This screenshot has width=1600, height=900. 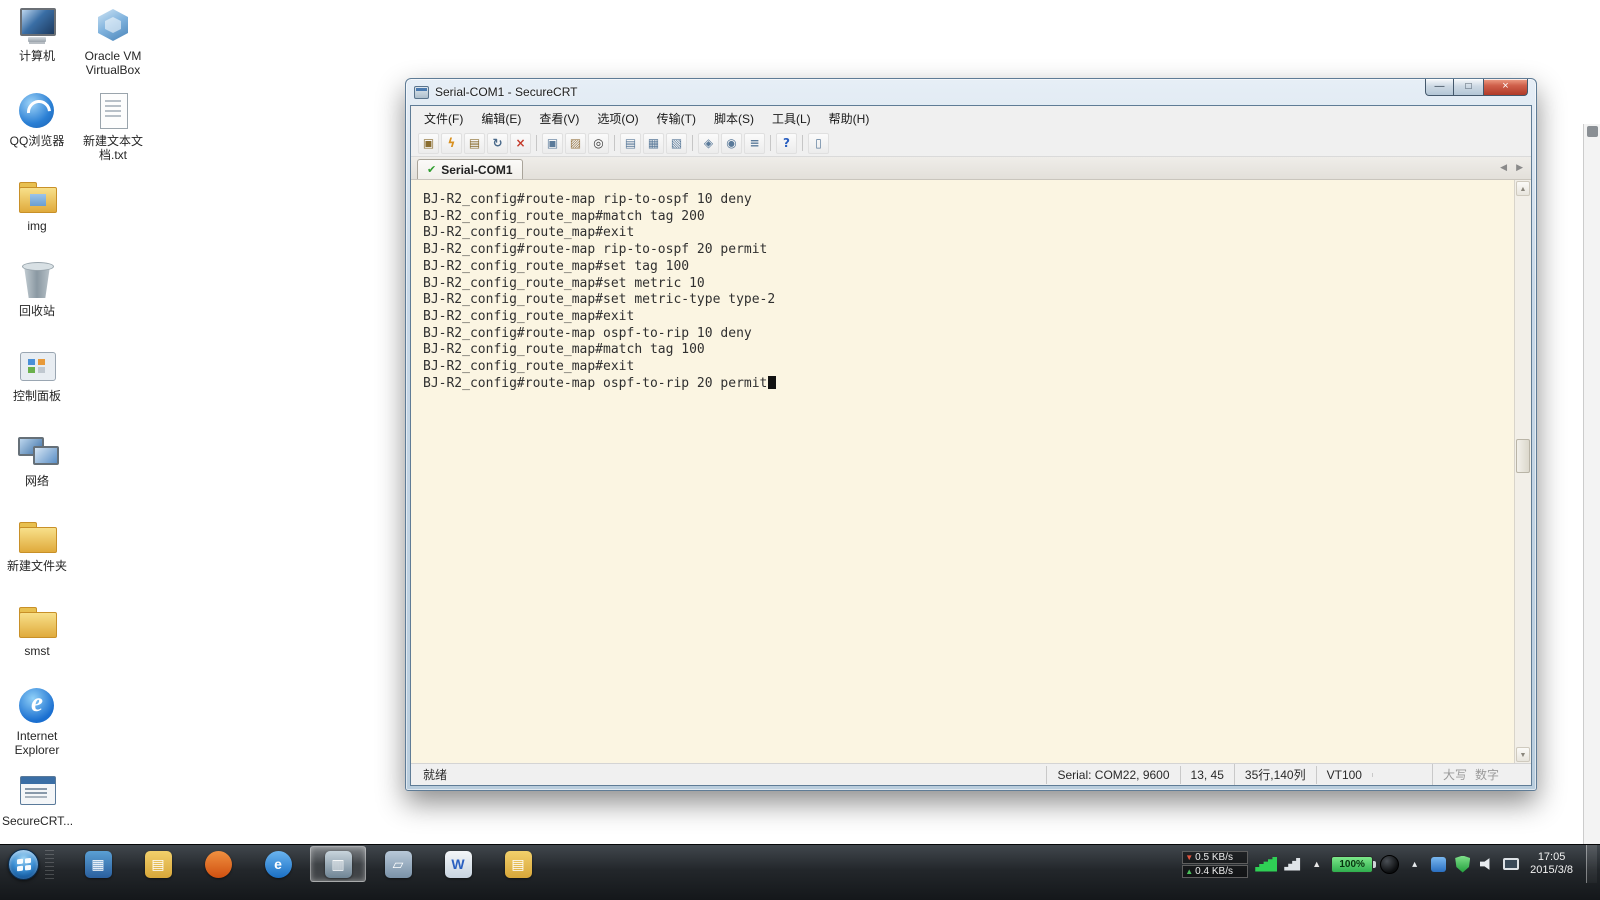 What do you see at coordinates (800, 872) in the screenshot?
I see `taskbar: ▦ ▤ e ▥ ▱ W ▤ ▼ 0.5 KB/s ▲ 0.4 KB/s ▲ 100% ▴` at bounding box center [800, 872].